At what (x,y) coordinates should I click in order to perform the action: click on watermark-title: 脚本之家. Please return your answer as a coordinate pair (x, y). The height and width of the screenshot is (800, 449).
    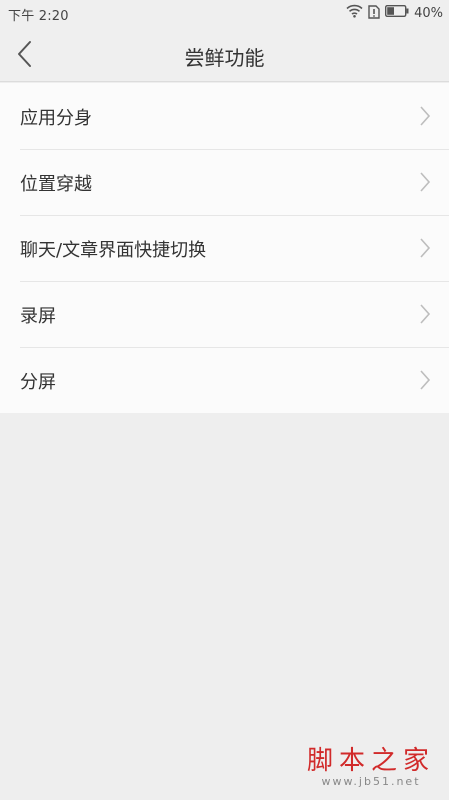
    Looking at the image, I should click on (370, 761).